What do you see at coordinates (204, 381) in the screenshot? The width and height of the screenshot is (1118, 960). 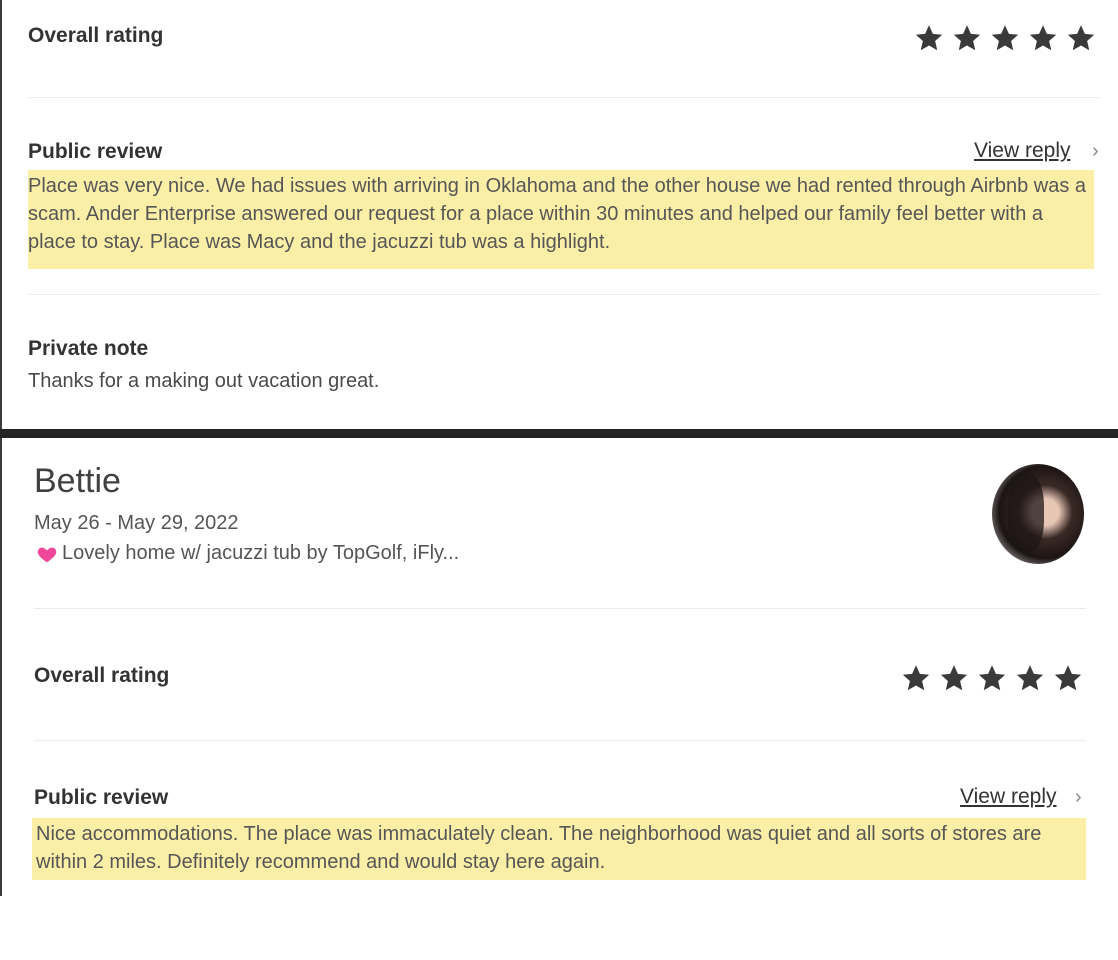 I see `private-note-text: Thanks for a making out vacation great.` at bounding box center [204, 381].